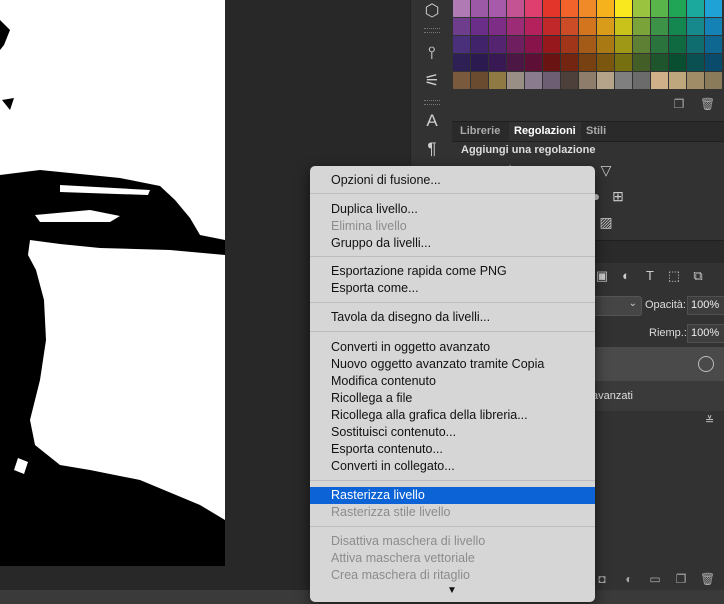 The height and width of the screenshot is (604, 724). What do you see at coordinates (602, 276) in the screenshot?
I see `filter-pixel-icon: ▣` at bounding box center [602, 276].